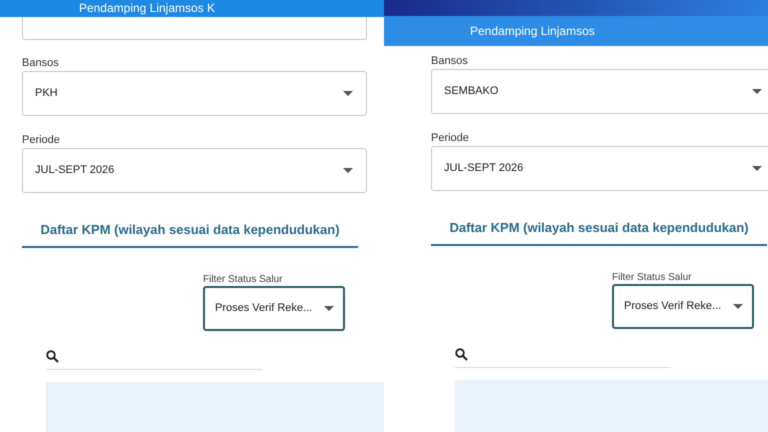 Image resolution: width=768 pixels, height=432 pixels. Describe the element at coordinates (147, 9) in the screenshot. I see `app-title: Pendamping Linjamsos K` at that location.